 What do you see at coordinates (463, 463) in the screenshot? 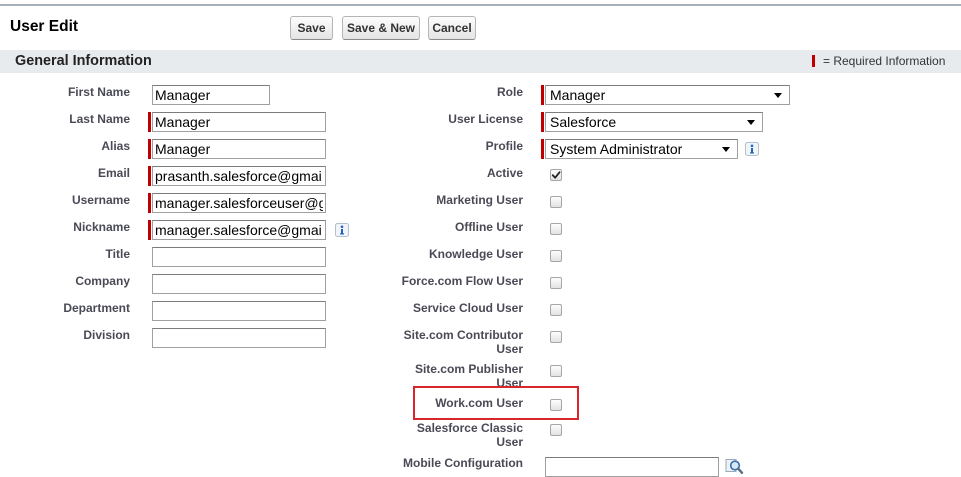
I see `mobile-configuration-label: Mobile Configuration` at bounding box center [463, 463].